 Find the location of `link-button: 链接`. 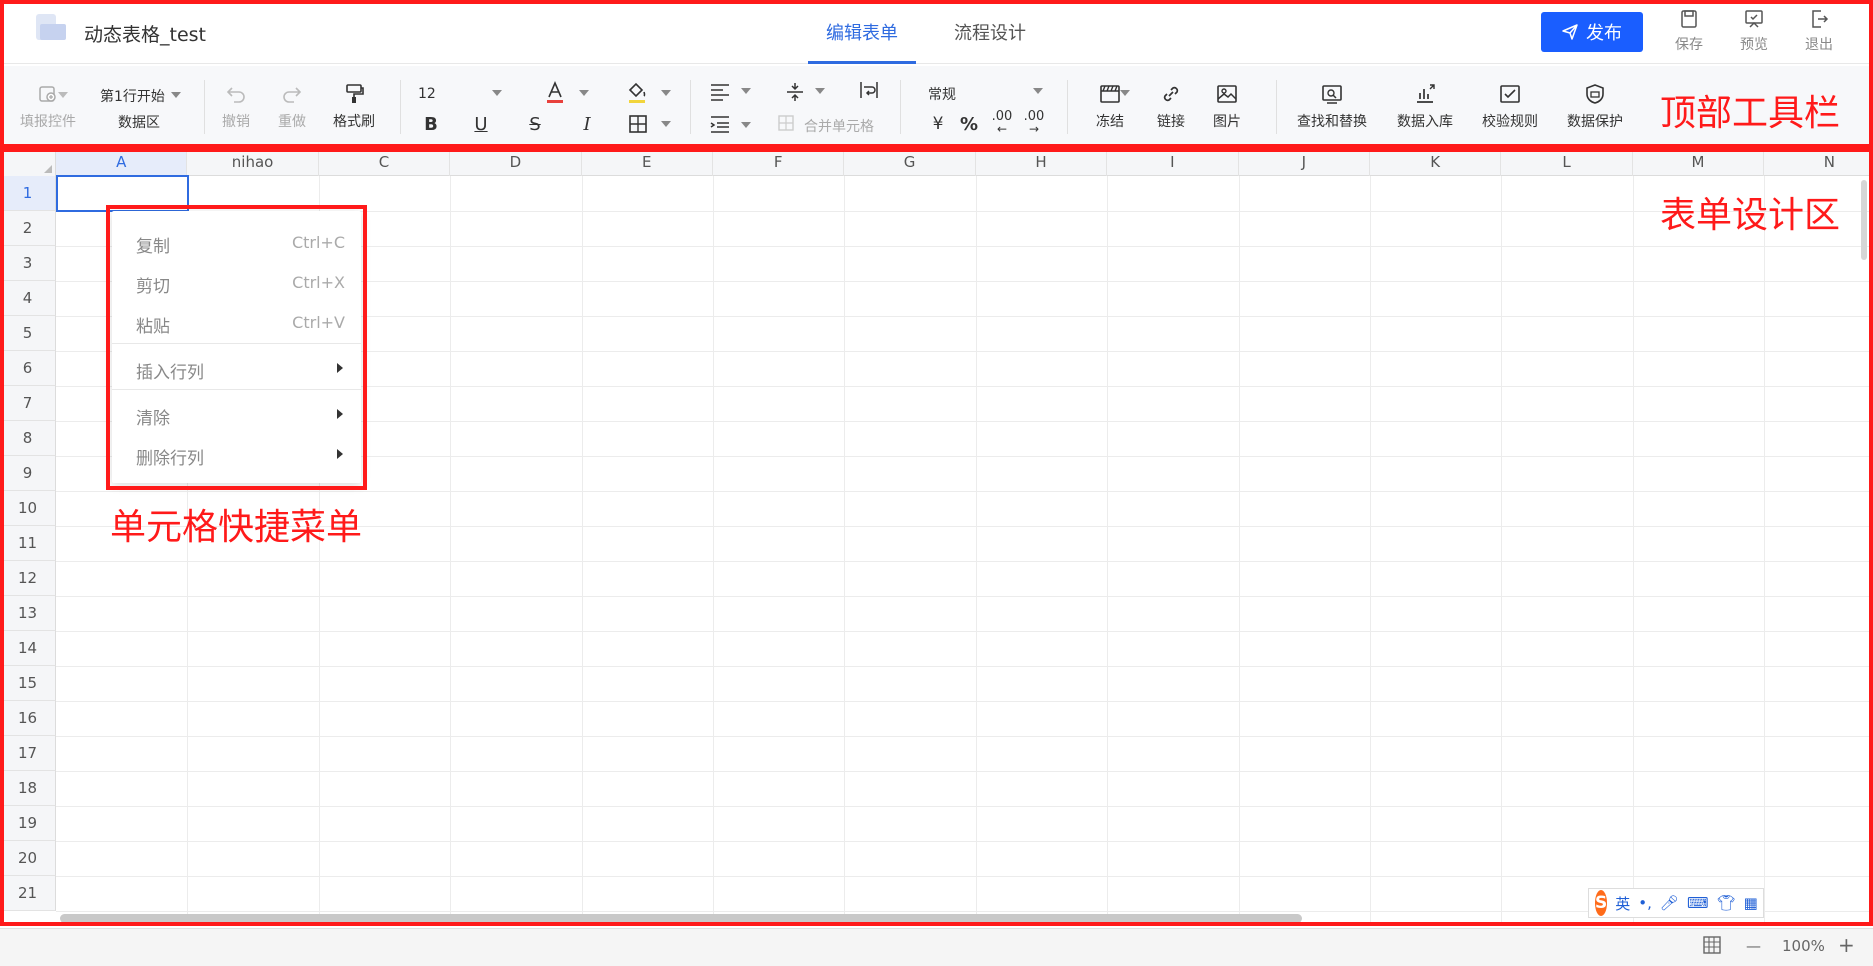

link-button: 链接 is located at coordinates (1171, 106).